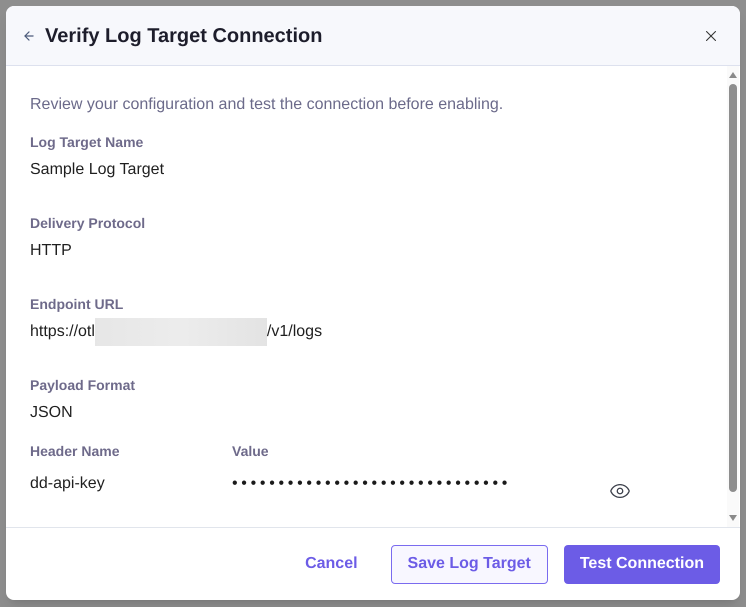 The width and height of the screenshot is (746, 607). I want to click on scroll-up-icon, so click(733, 75).